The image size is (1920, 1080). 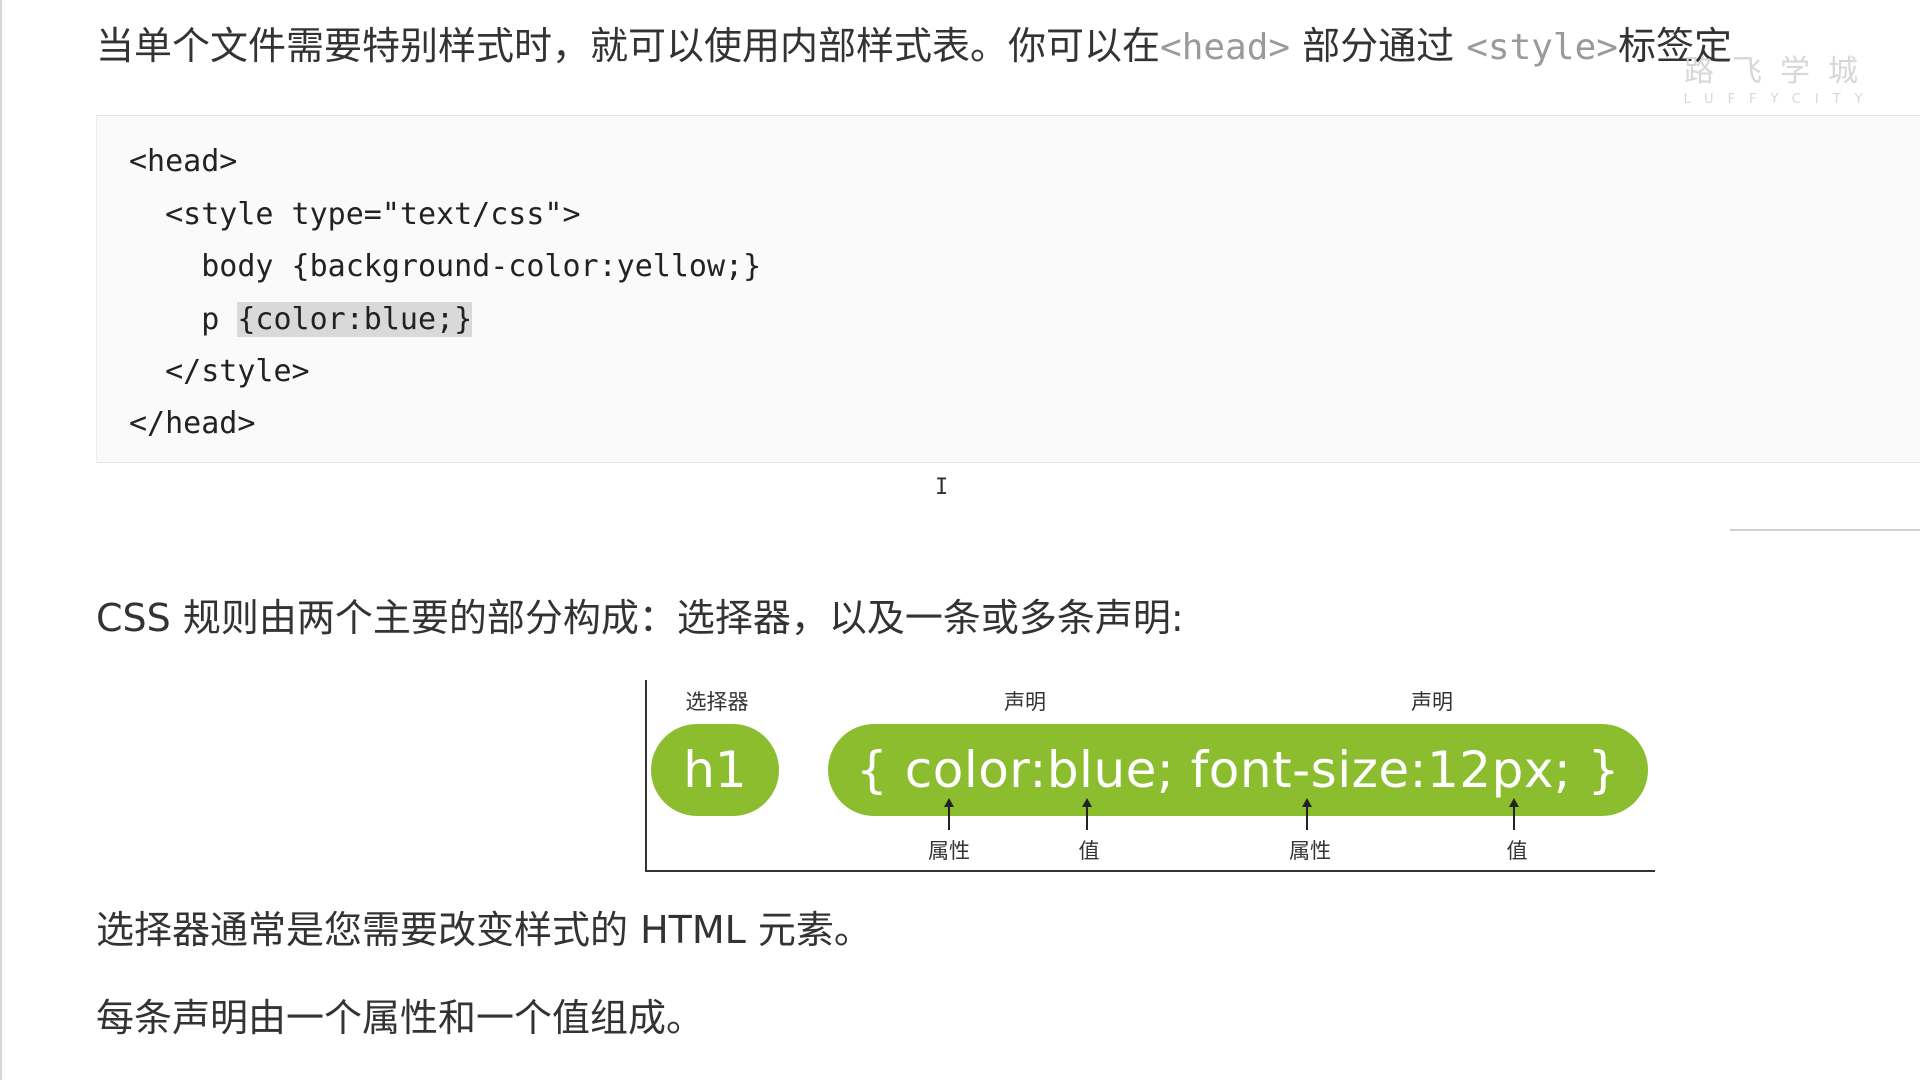 What do you see at coordinates (1825, 530) in the screenshot?
I see `divider-line` at bounding box center [1825, 530].